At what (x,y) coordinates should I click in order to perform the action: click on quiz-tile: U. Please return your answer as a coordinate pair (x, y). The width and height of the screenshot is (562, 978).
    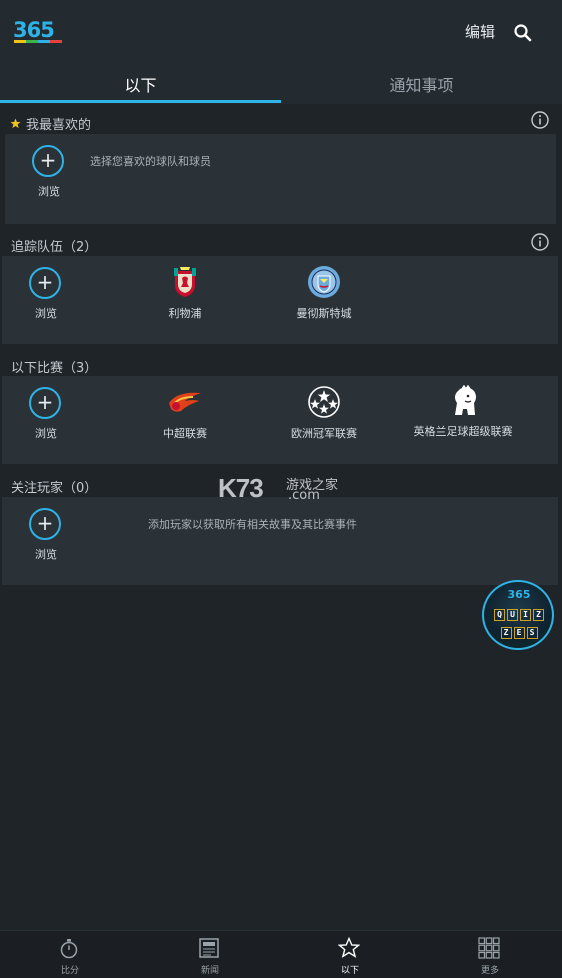
    Looking at the image, I should click on (512, 615).